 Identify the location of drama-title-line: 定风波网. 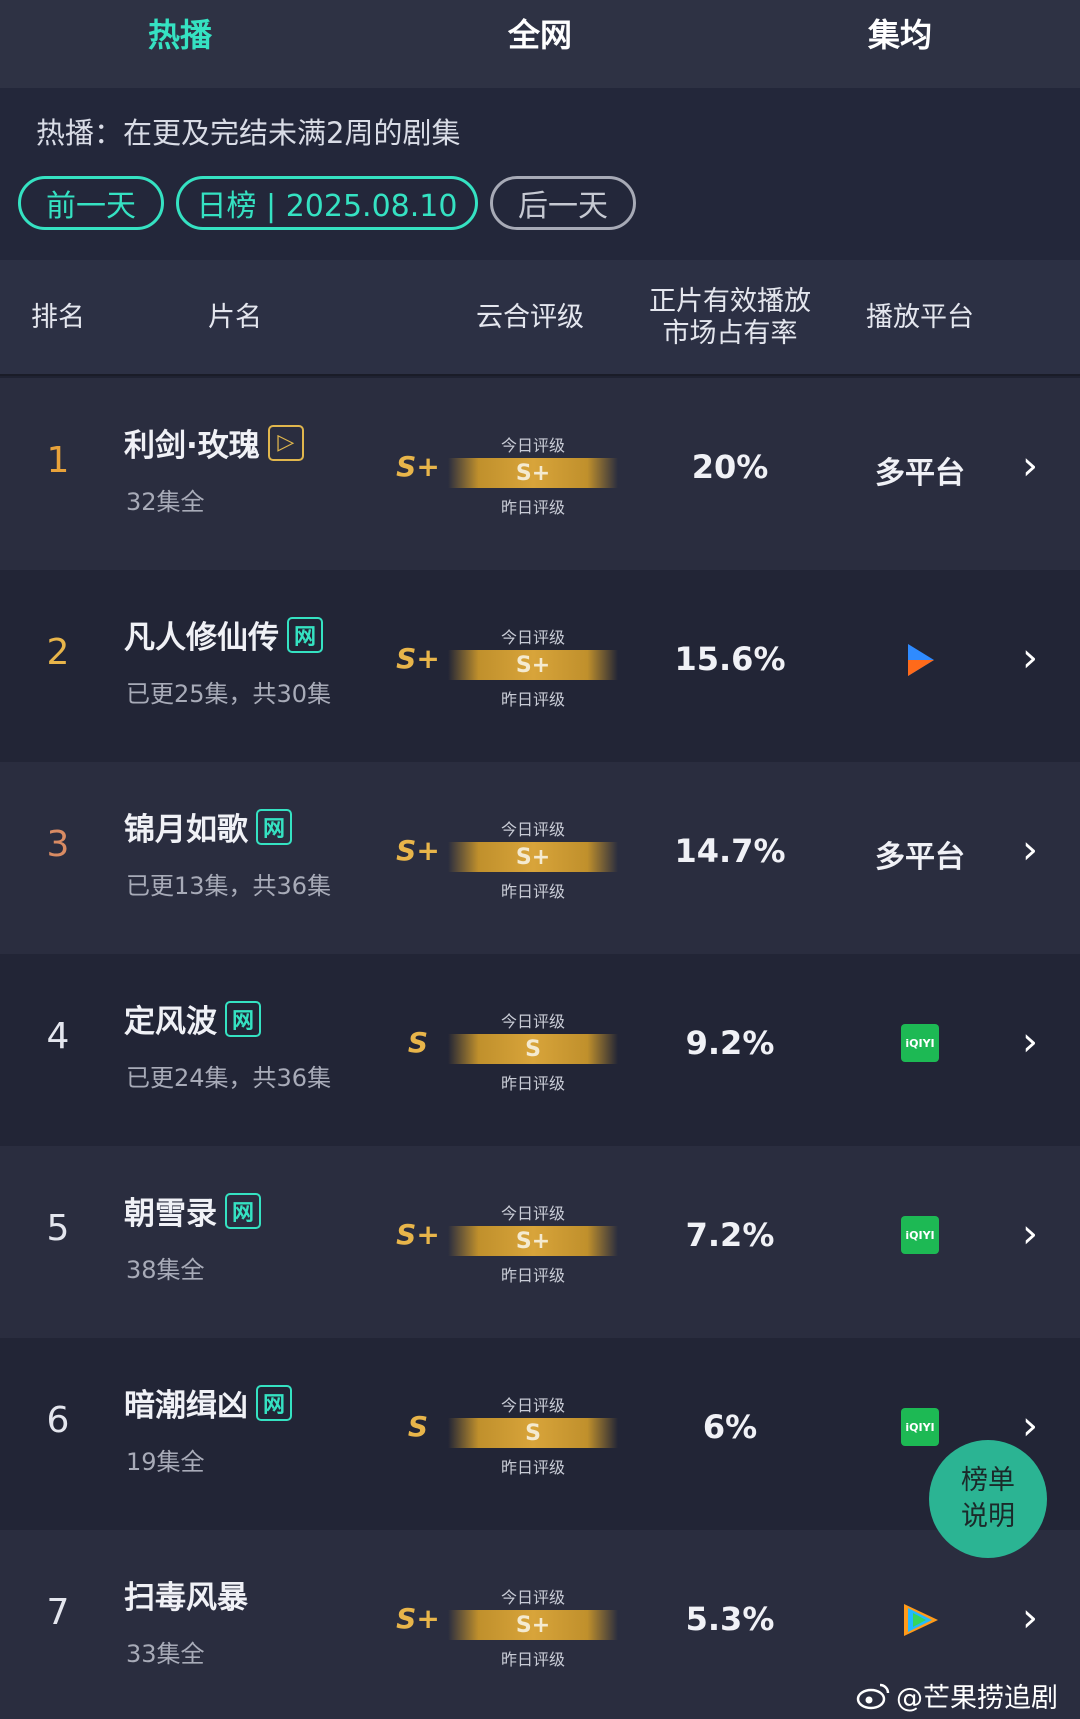
(192, 1018).